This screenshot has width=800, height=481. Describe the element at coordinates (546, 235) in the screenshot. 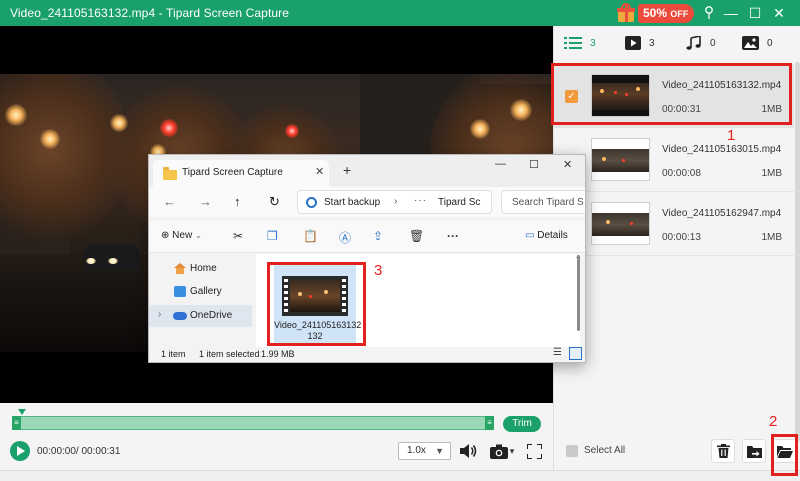

I see `details-button: ▭ Details` at that location.